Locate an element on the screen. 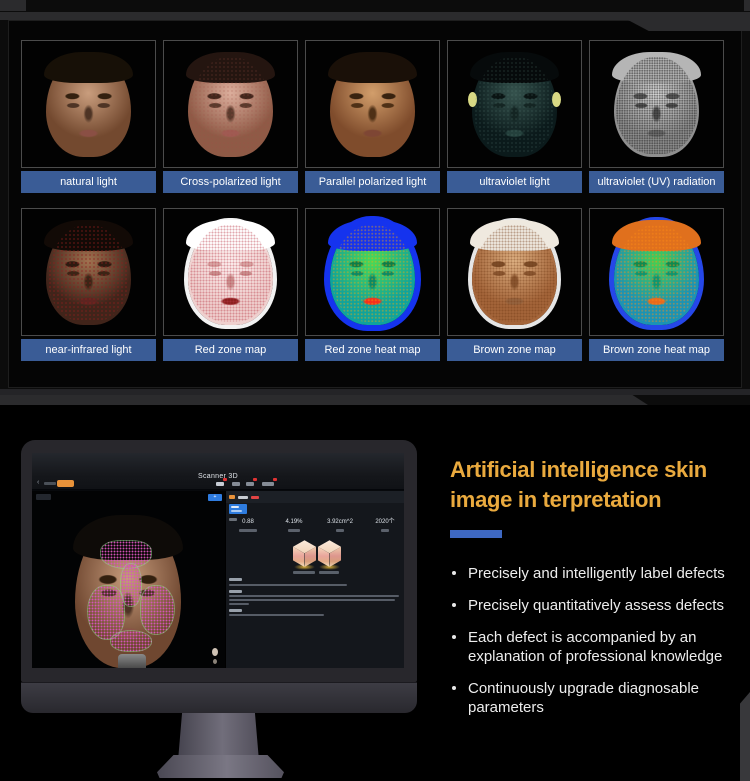 Image resolution: width=750 pixels, height=781 pixels. face-caption: Cross-polarized light is located at coordinates (230, 182).